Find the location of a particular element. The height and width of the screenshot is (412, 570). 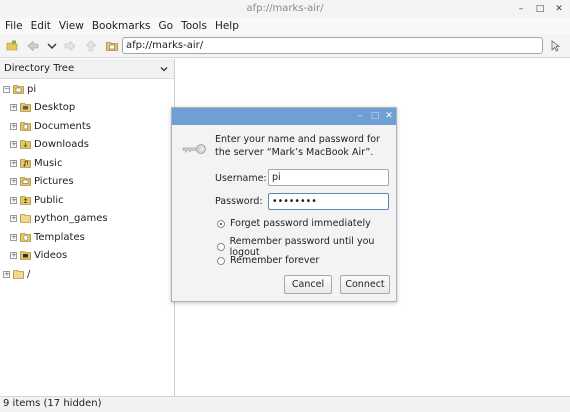

minimize-icon: – is located at coordinates (521, 9).